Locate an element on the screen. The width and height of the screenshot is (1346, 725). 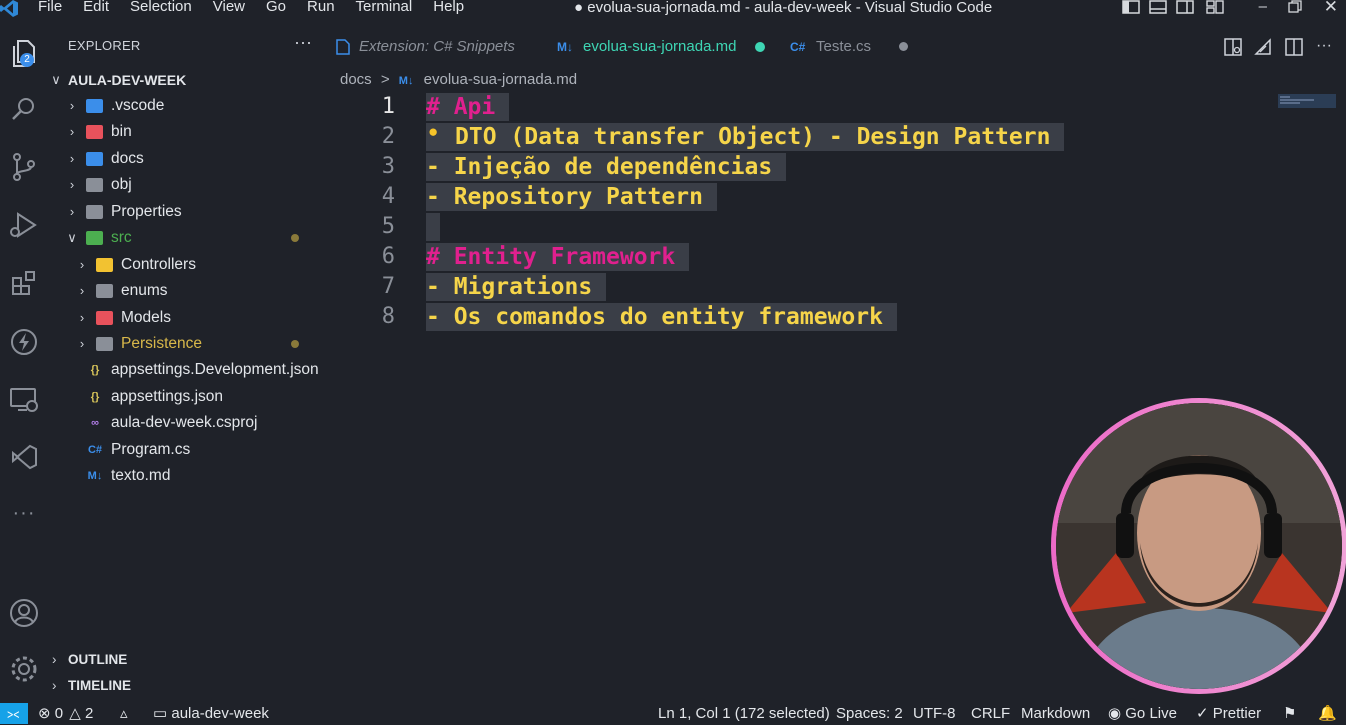
menu-selection: Selection is located at coordinates (161, 8).